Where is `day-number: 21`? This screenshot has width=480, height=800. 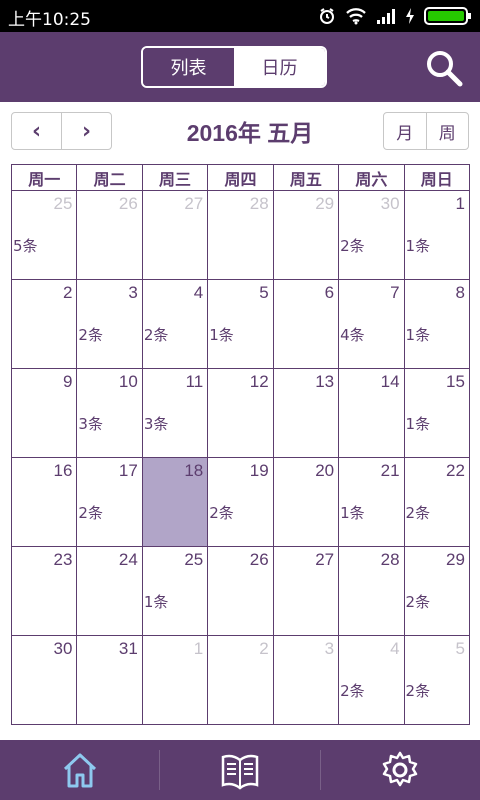 day-number: 21 is located at coordinates (390, 470).